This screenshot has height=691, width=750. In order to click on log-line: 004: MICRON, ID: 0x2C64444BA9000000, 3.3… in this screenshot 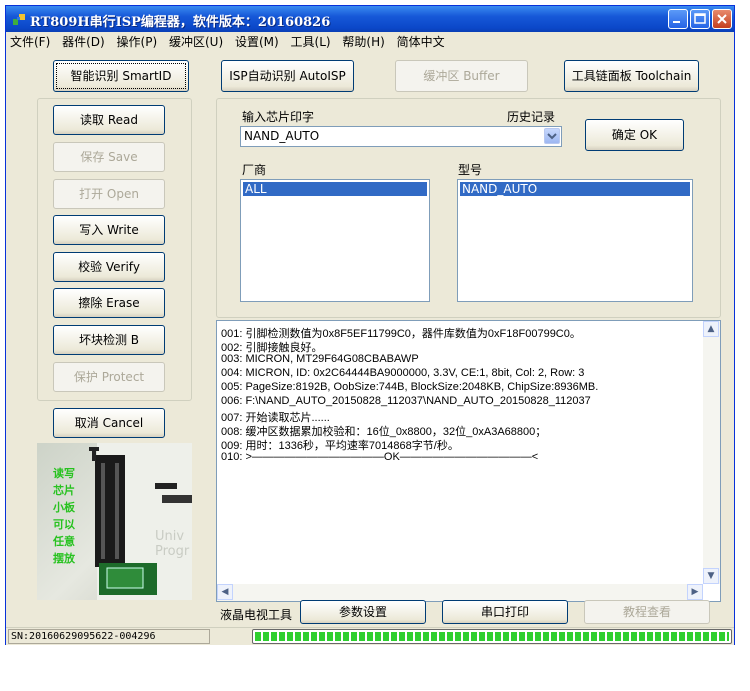, I will do `click(403, 373)`.